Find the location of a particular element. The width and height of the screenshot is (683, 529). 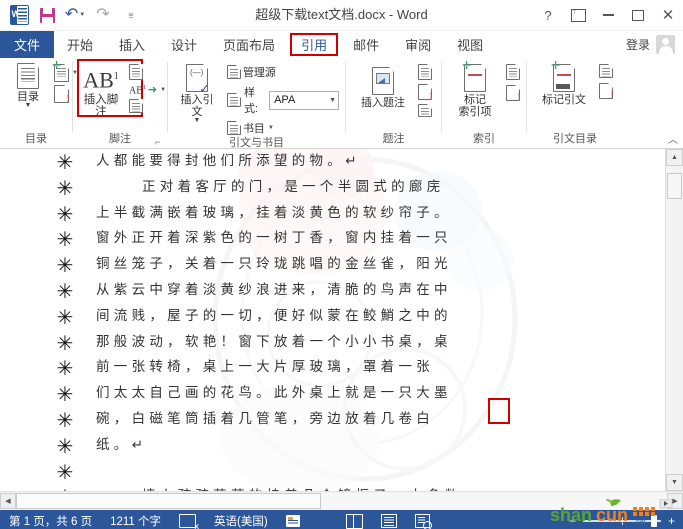

tab-7: 视图 is located at coordinates (470, 44).